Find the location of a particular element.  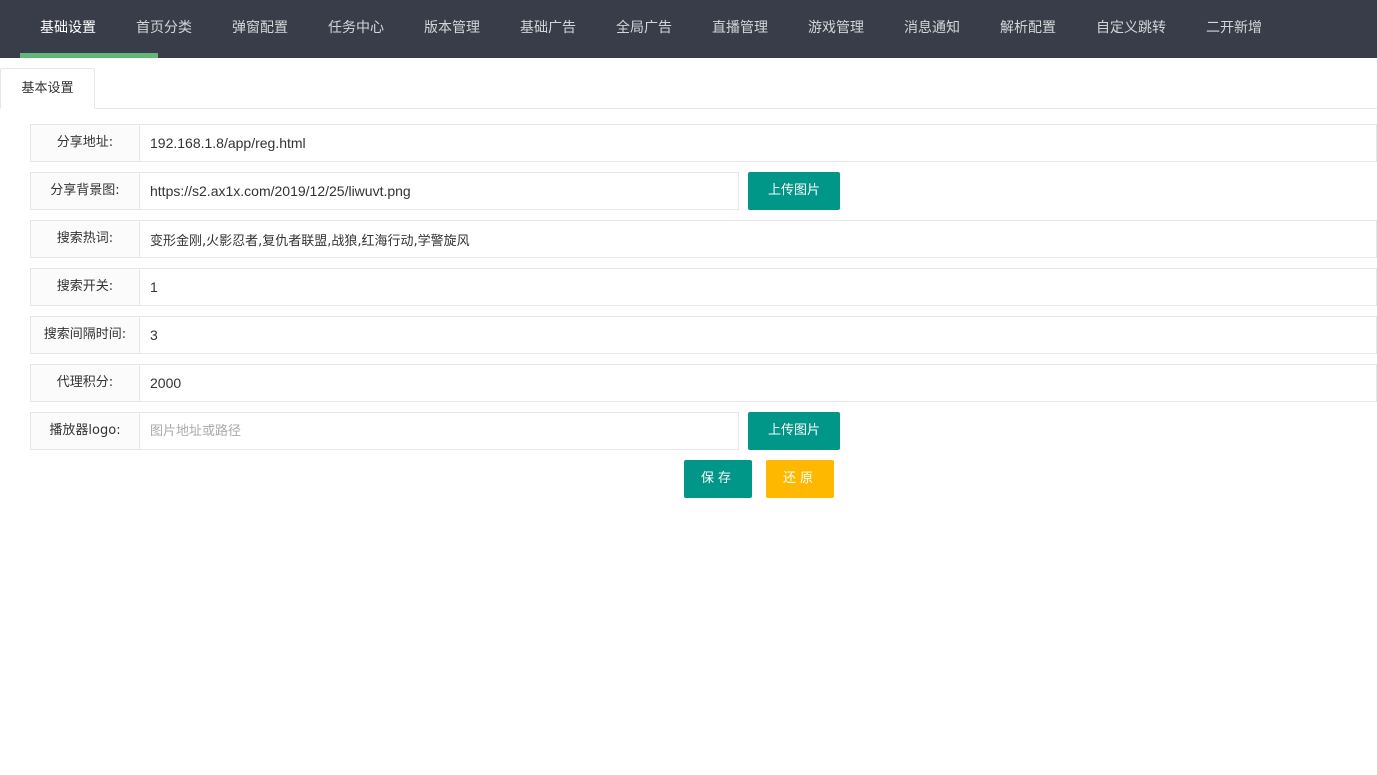

player-logo-input is located at coordinates (439, 431).